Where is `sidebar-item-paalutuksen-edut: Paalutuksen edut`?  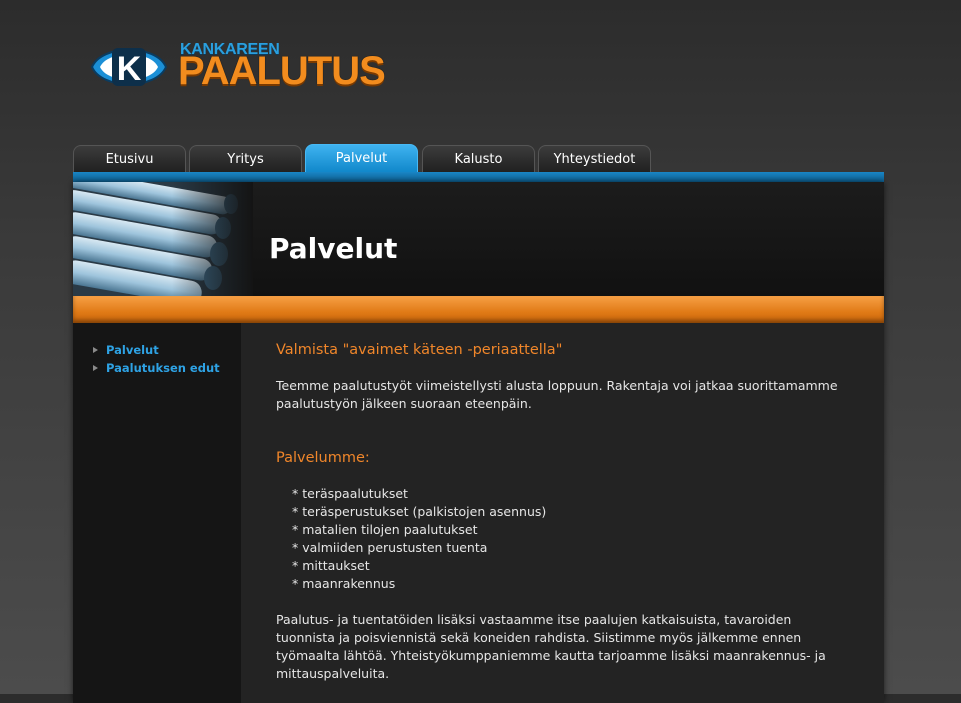 sidebar-item-paalutuksen-edut: Paalutuksen edut is located at coordinates (156, 368).